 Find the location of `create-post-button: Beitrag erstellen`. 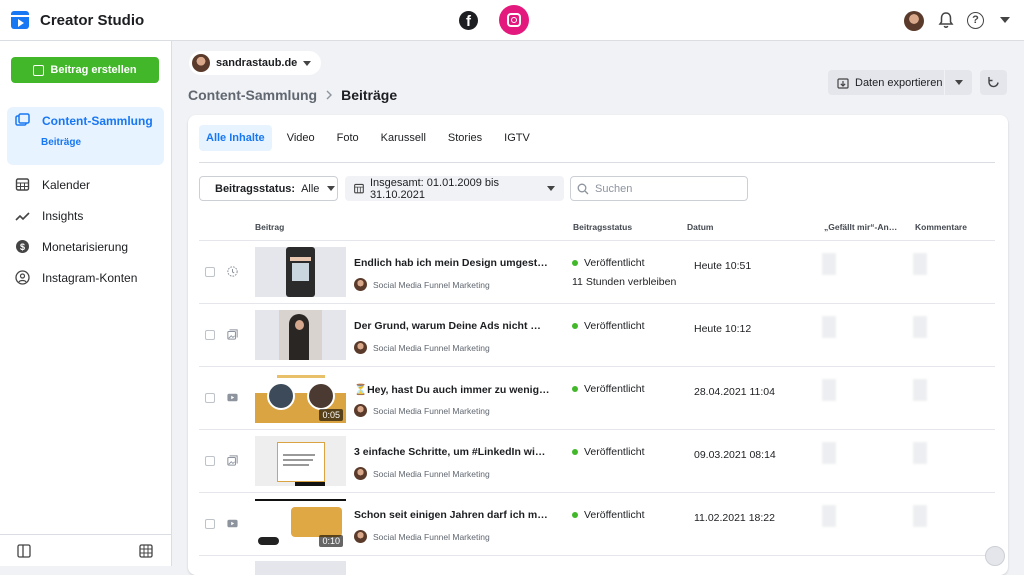

create-post-button: Beitrag erstellen is located at coordinates (85, 70).